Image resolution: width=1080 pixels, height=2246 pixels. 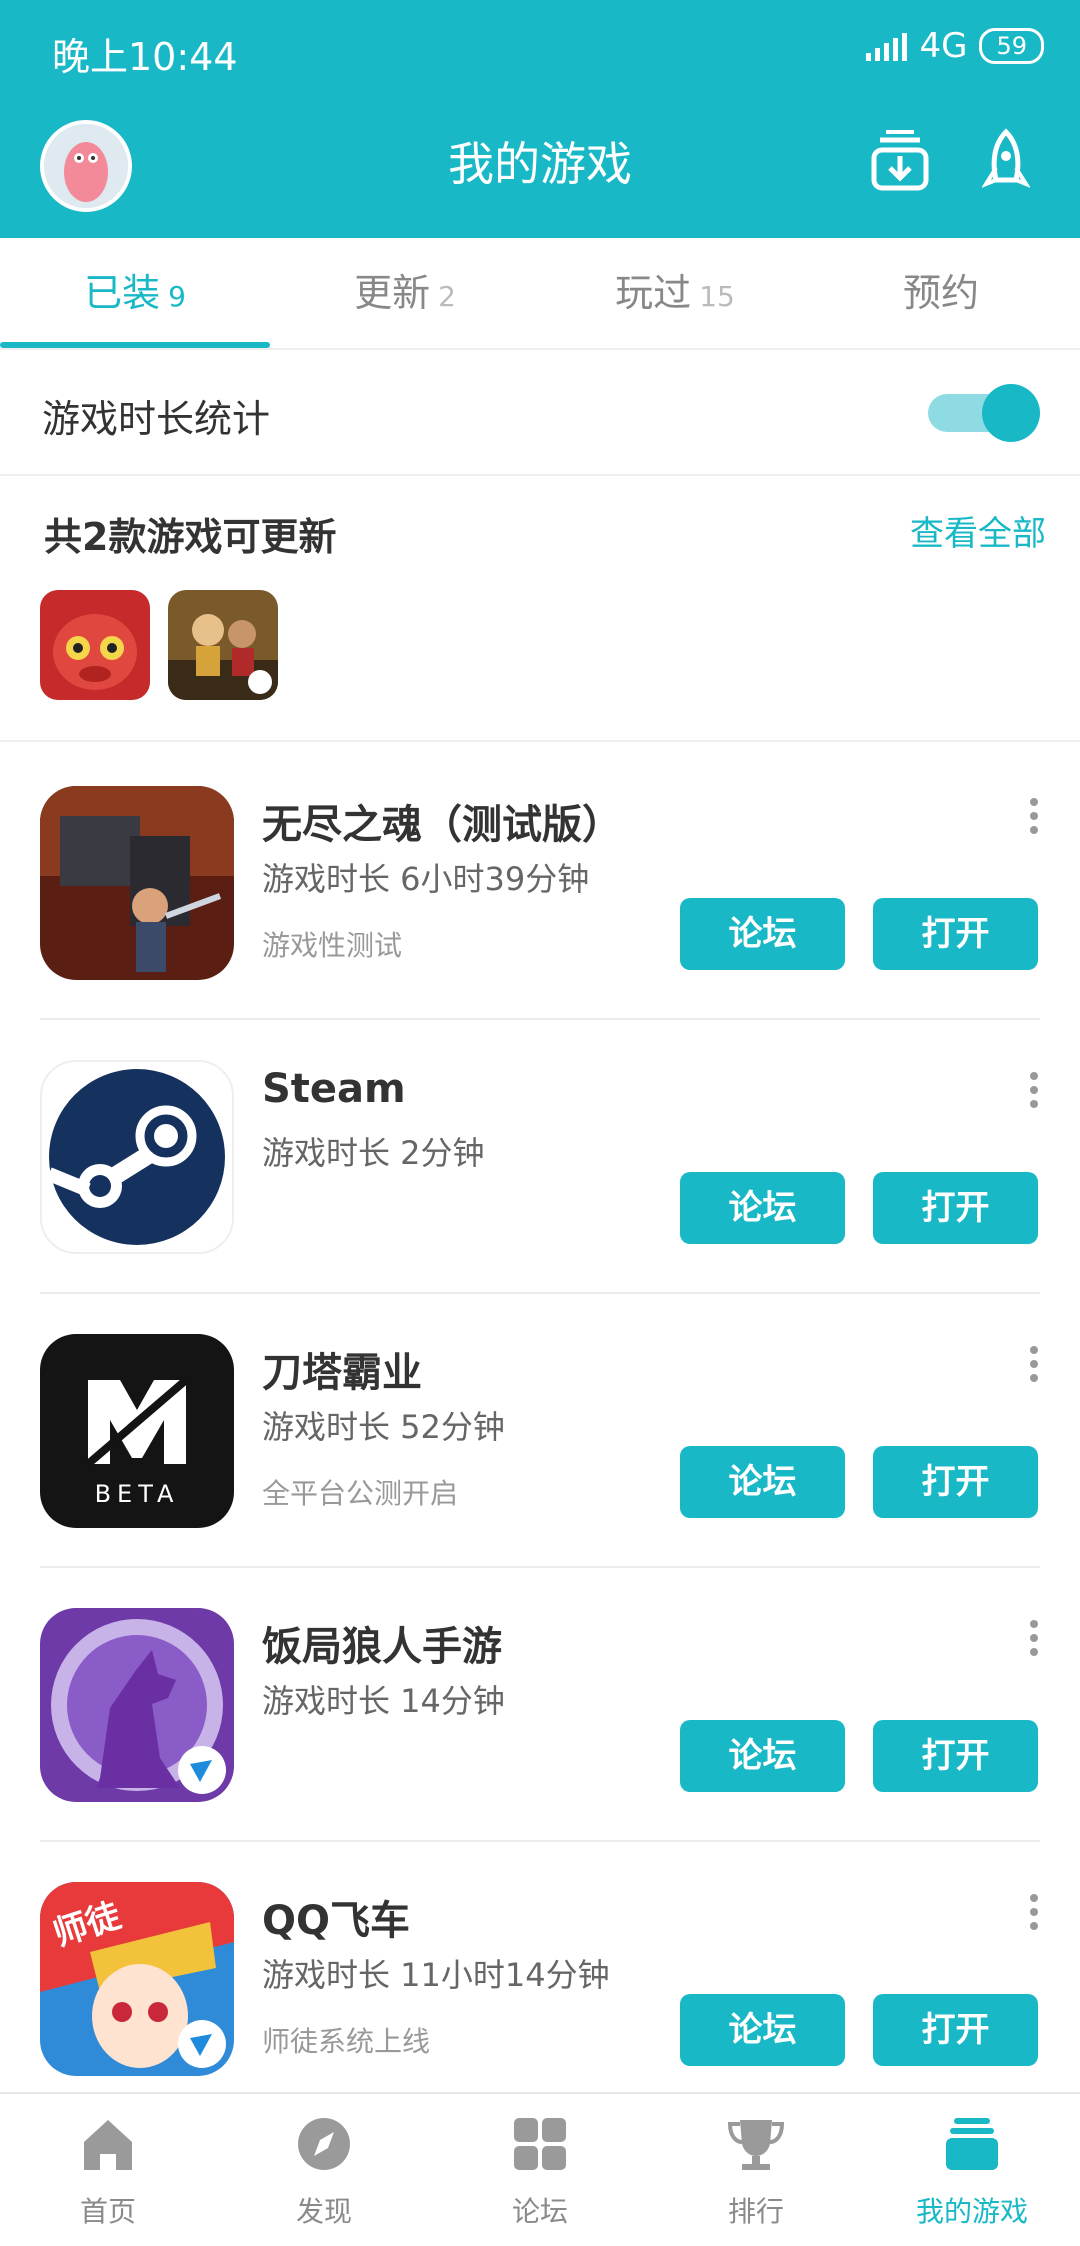 What do you see at coordinates (540, 413) in the screenshot?
I see `playtime-stats-row: 游戏时长统计` at bounding box center [540, 413].